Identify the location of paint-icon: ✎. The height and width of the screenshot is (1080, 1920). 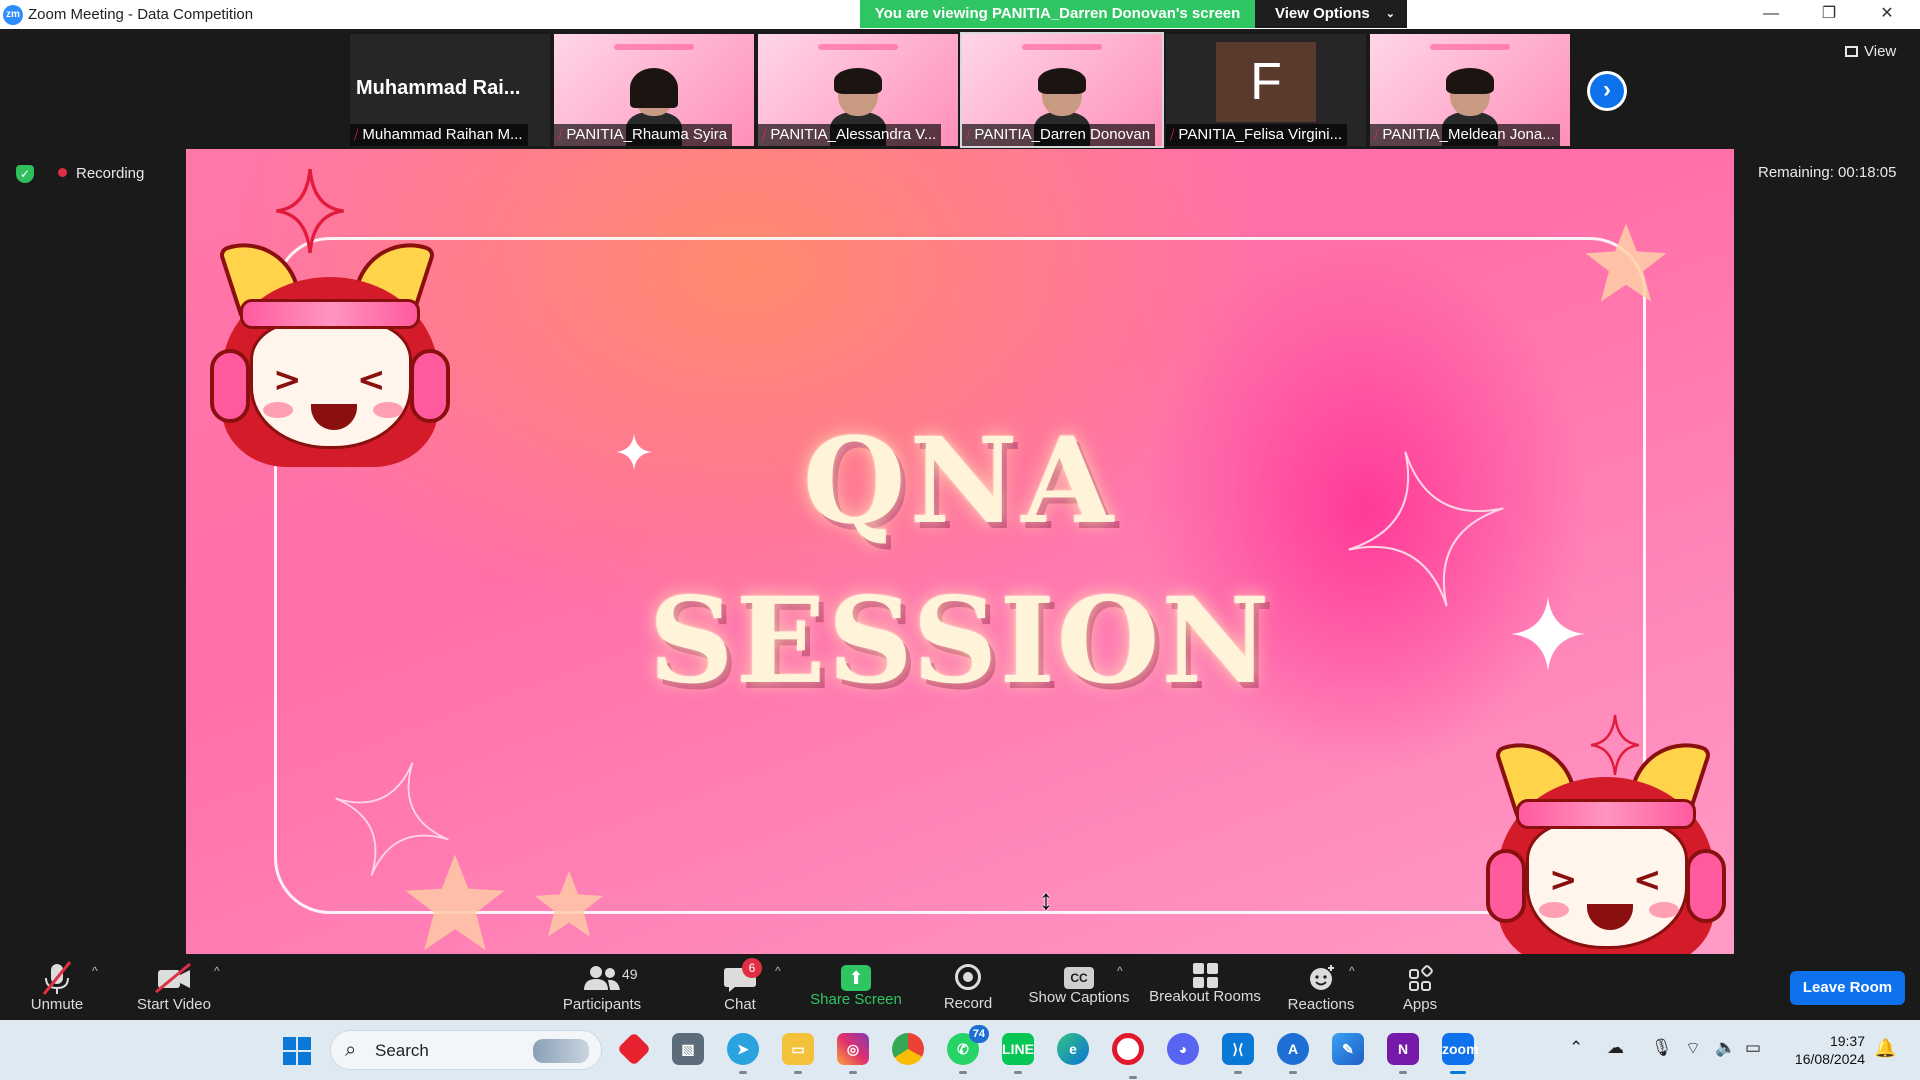
(1348, 1049).